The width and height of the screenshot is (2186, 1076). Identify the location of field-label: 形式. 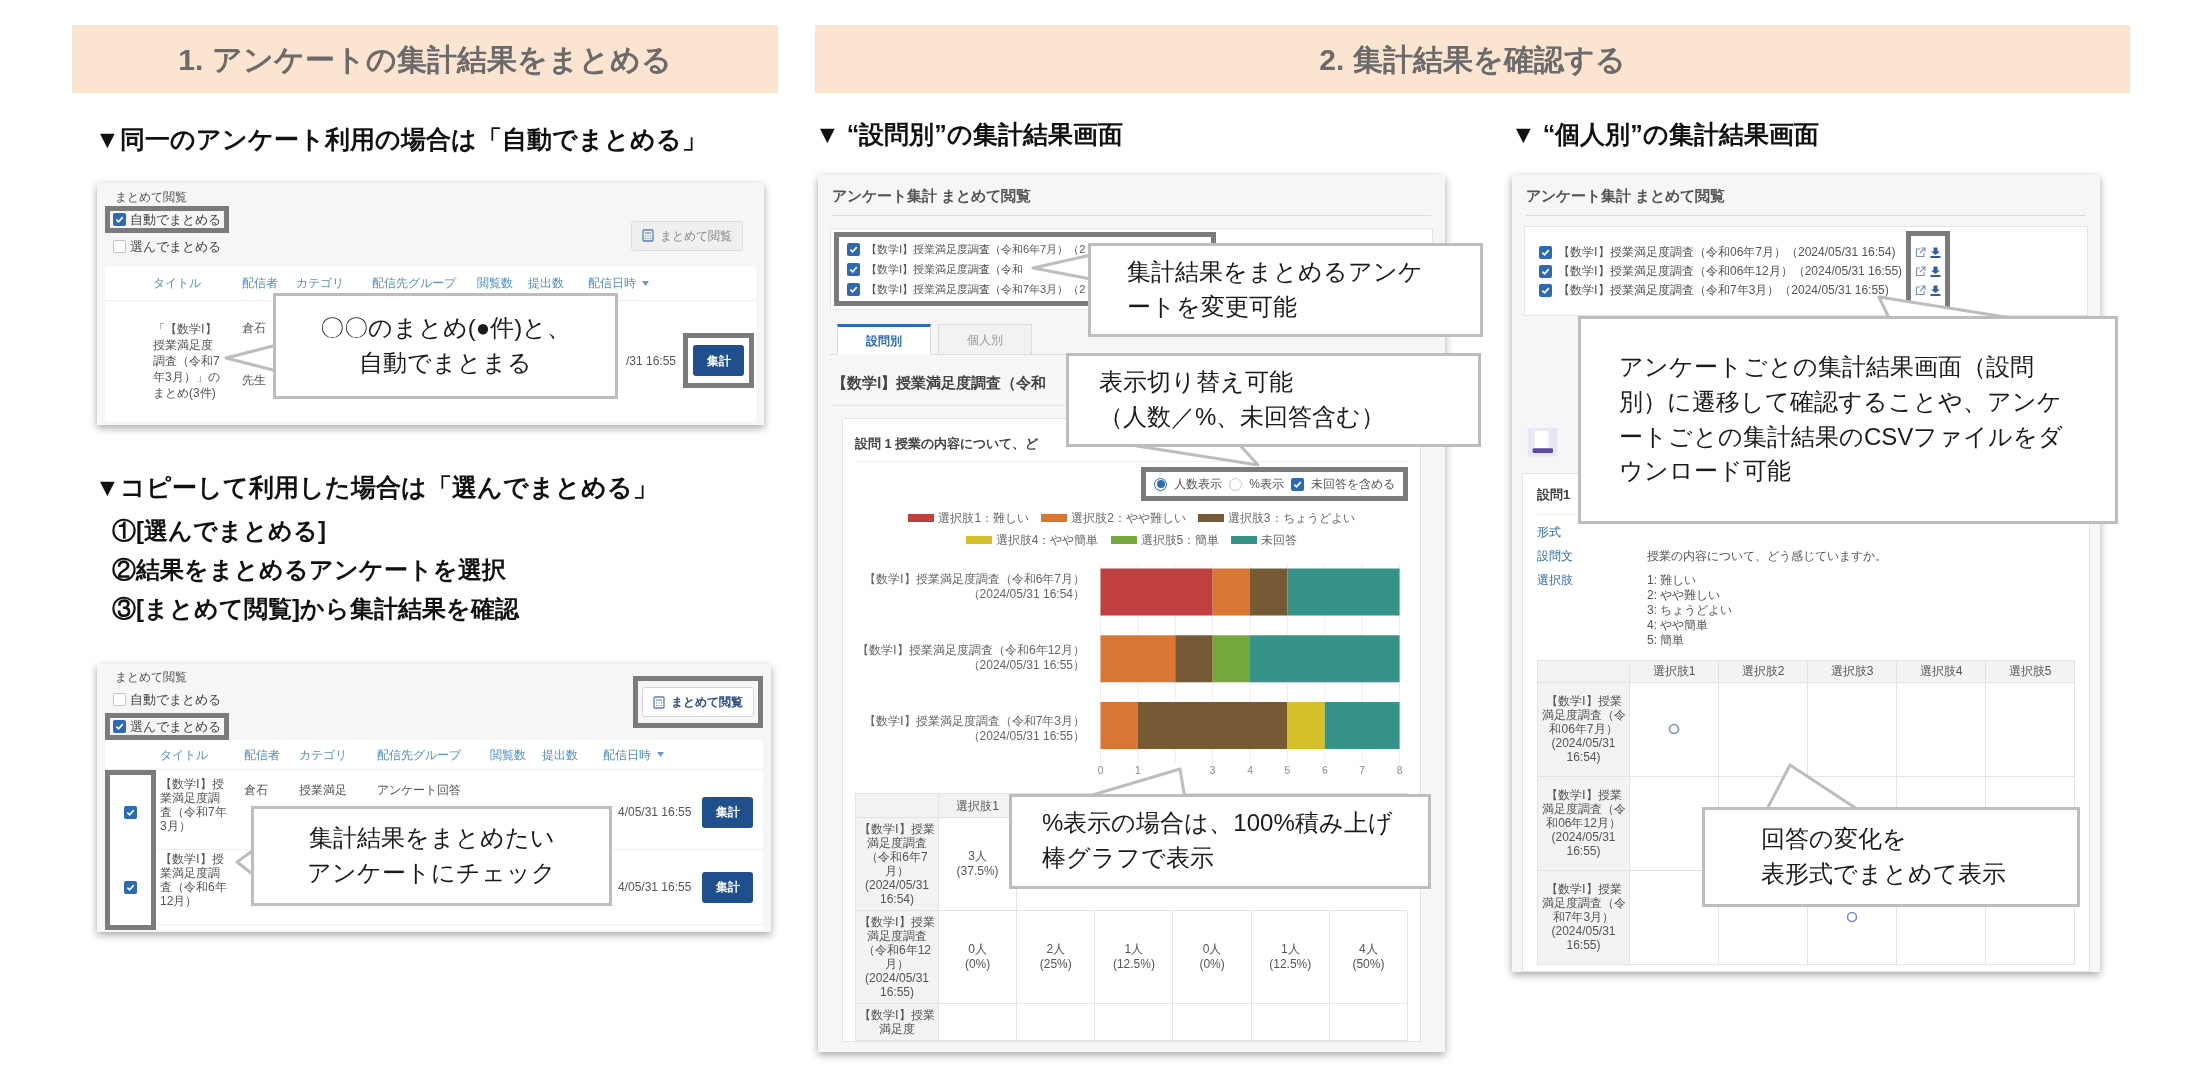
(1549, 532).